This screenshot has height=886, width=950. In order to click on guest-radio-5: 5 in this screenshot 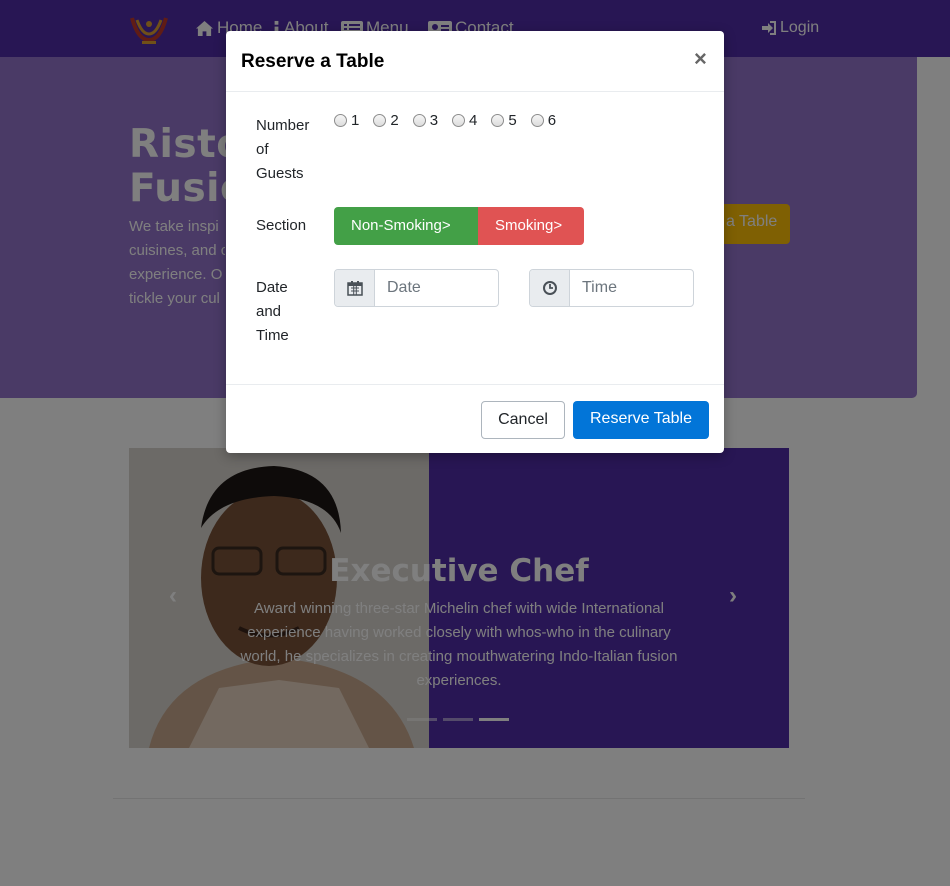, I will do `click(504, 120)`.